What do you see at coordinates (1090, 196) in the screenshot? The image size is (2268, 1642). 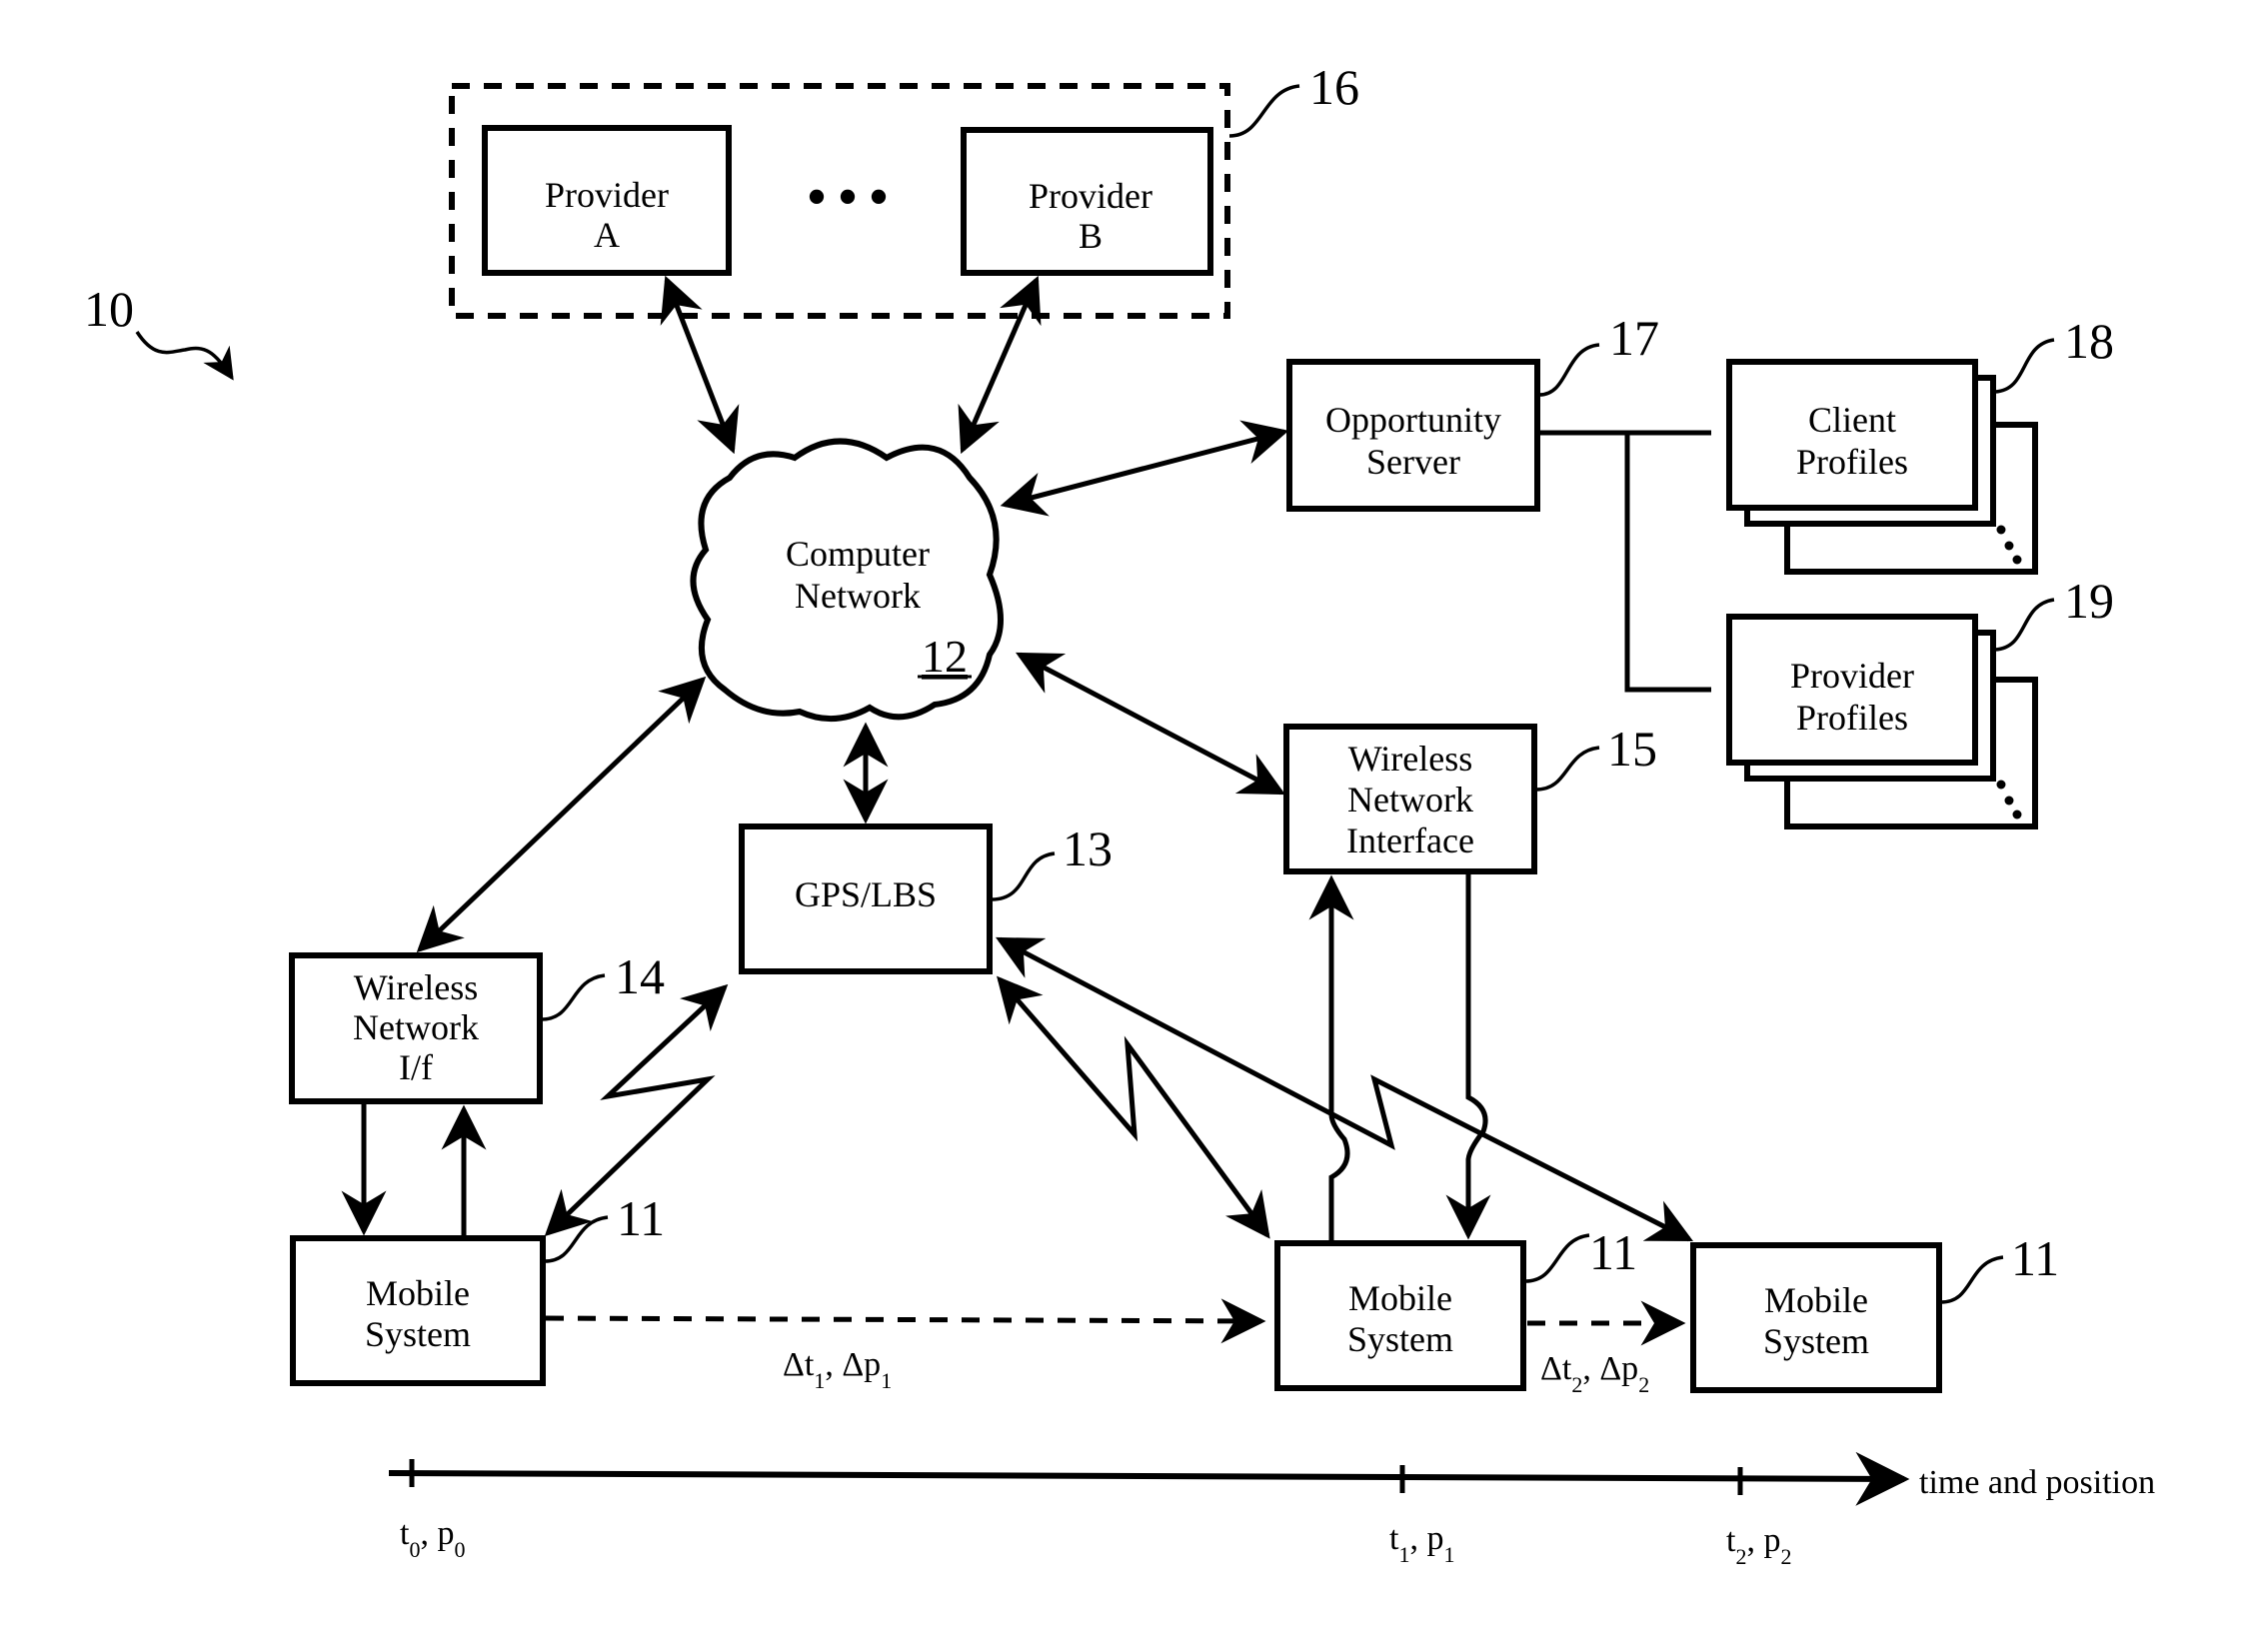 I see `provider-b-label-1: Provider` at bounding box center [1090, 196].